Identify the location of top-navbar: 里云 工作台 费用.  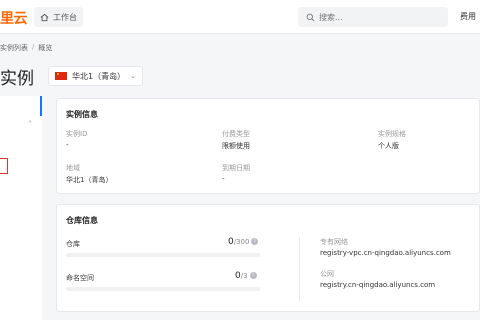
(240, 17).